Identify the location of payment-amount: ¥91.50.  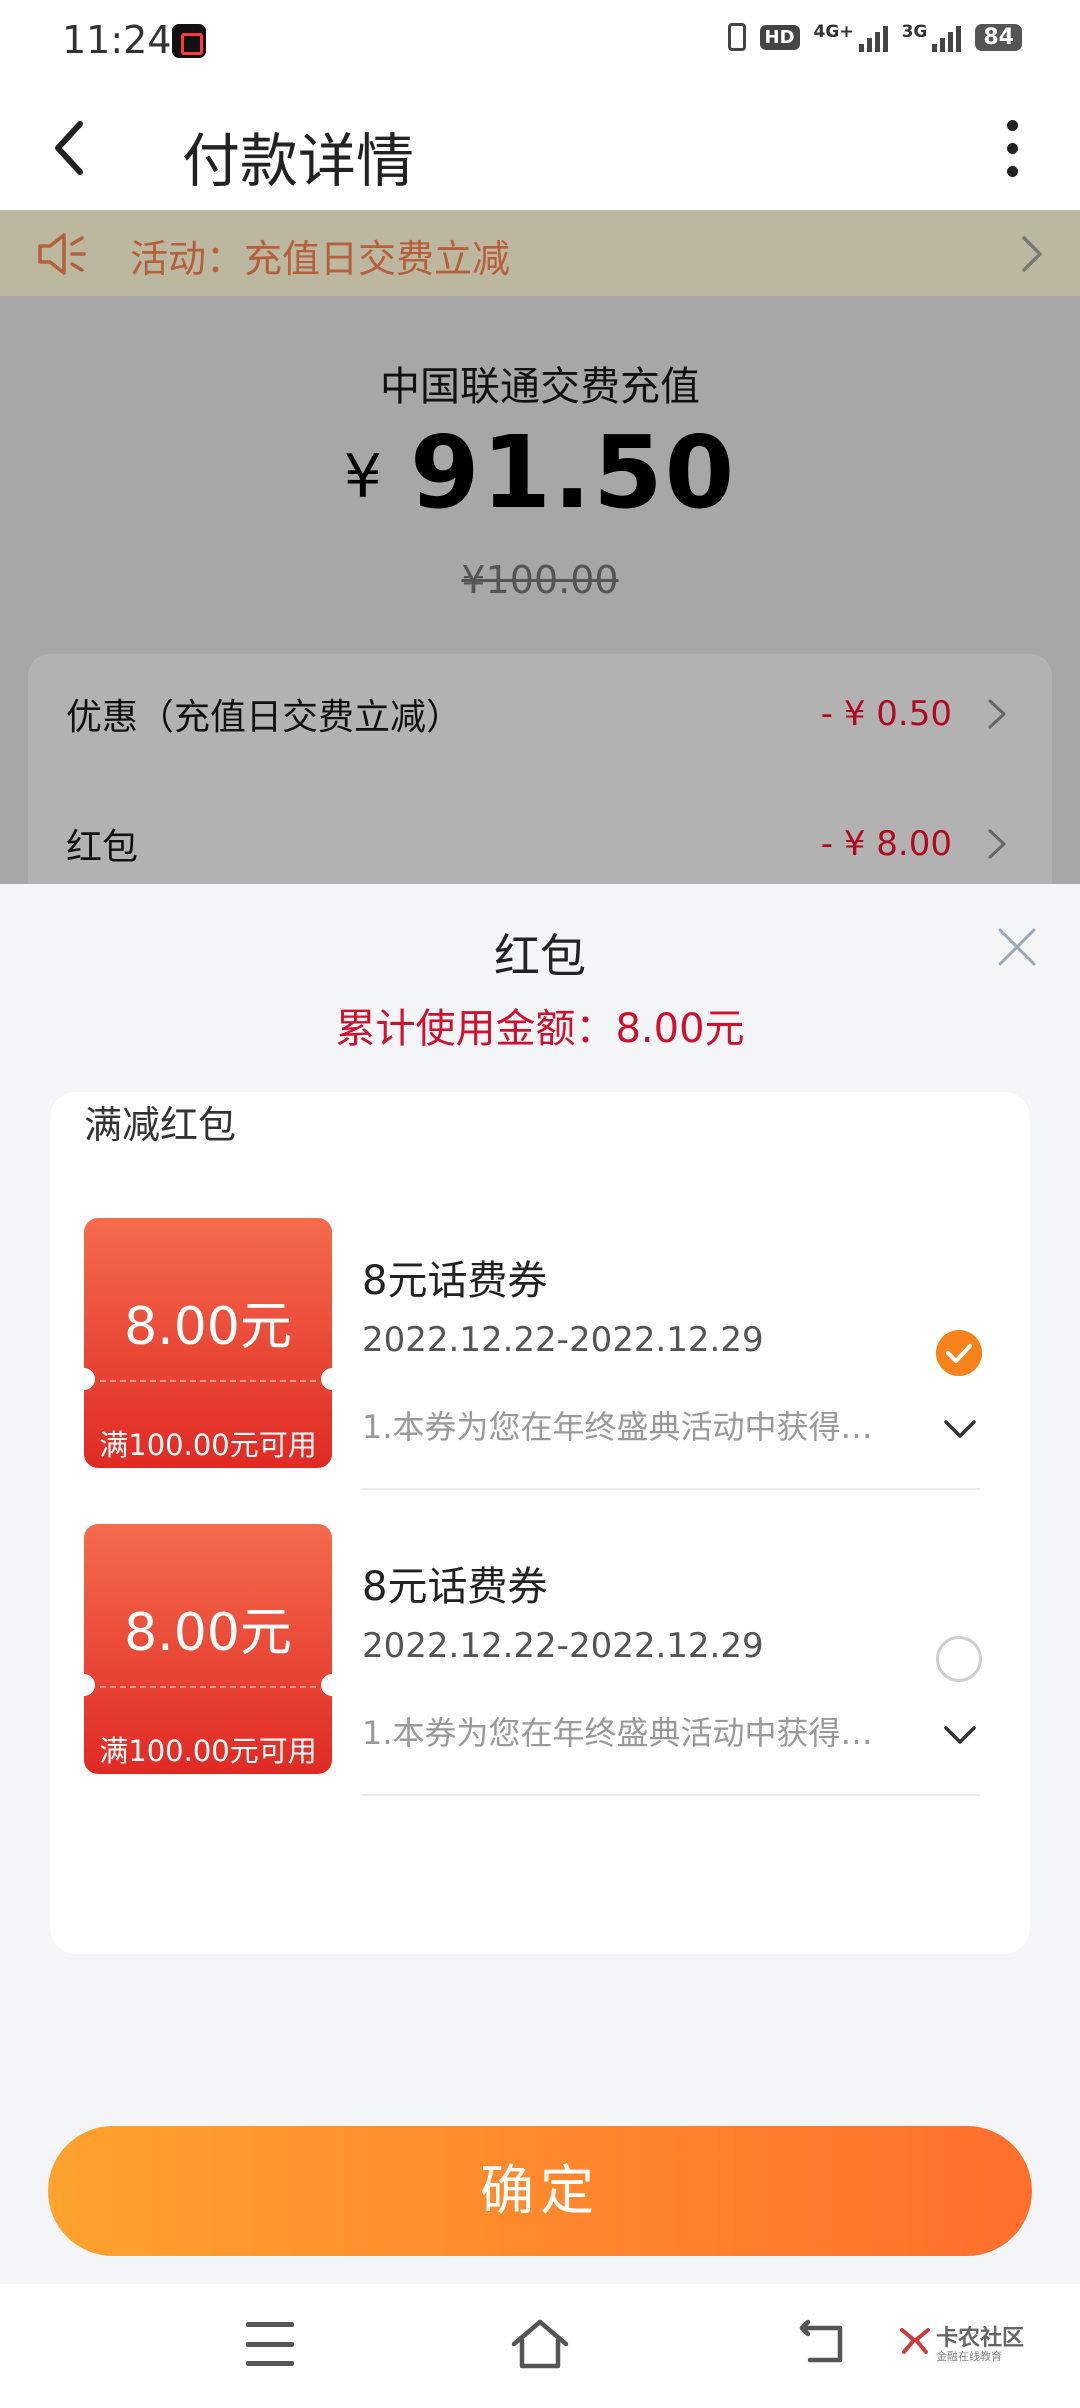
(540, 472).